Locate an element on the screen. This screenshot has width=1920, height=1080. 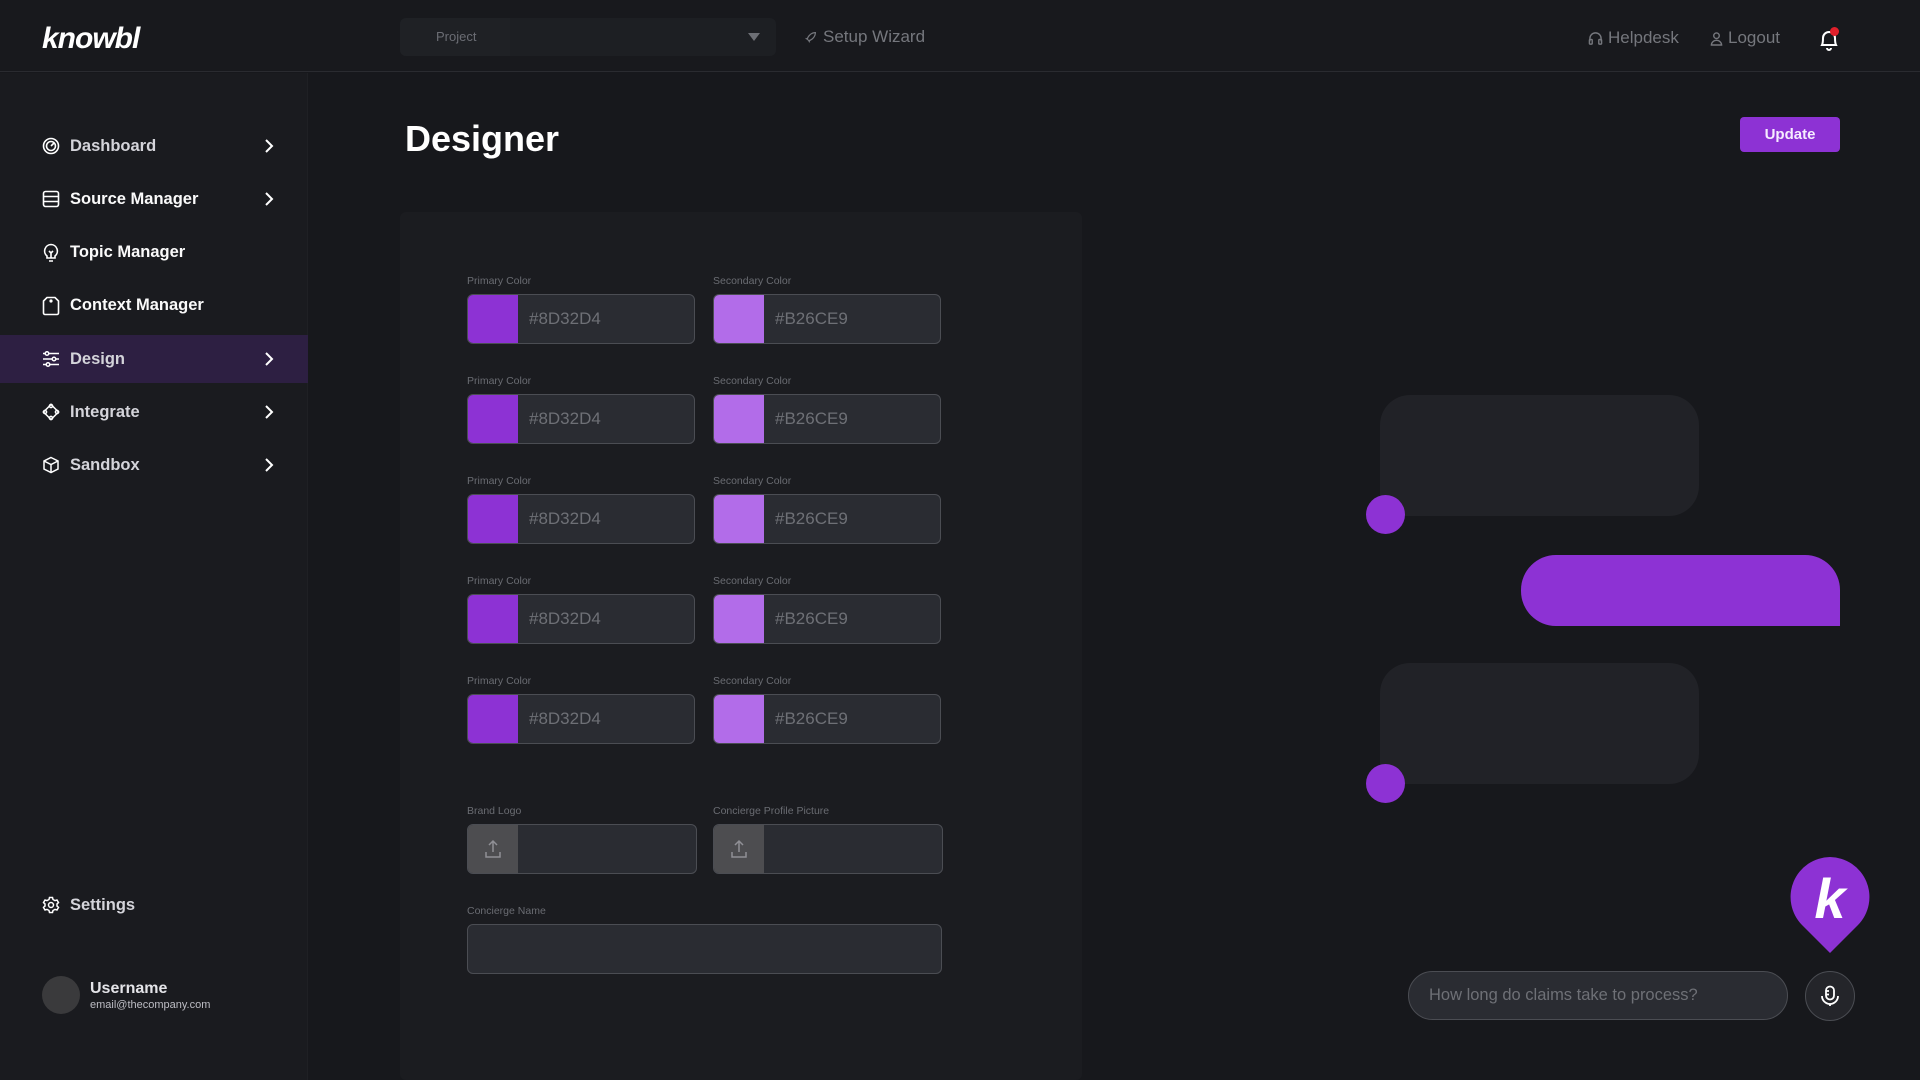
concierge-picture-upload is located at coordinates (828, 849).